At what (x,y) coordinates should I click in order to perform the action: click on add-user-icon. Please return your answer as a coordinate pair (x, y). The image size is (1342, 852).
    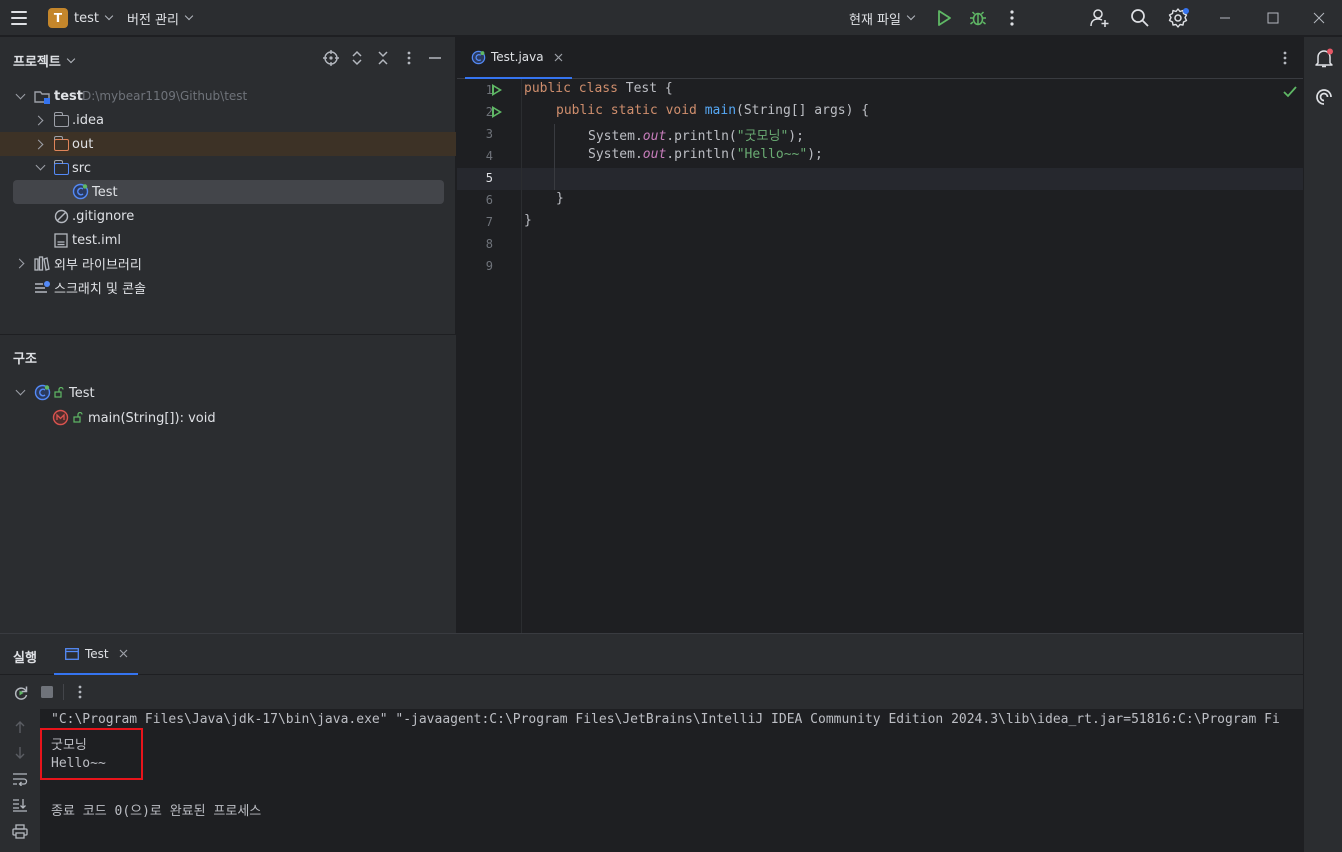
    Looking at the image, I should click on (1100, 18).